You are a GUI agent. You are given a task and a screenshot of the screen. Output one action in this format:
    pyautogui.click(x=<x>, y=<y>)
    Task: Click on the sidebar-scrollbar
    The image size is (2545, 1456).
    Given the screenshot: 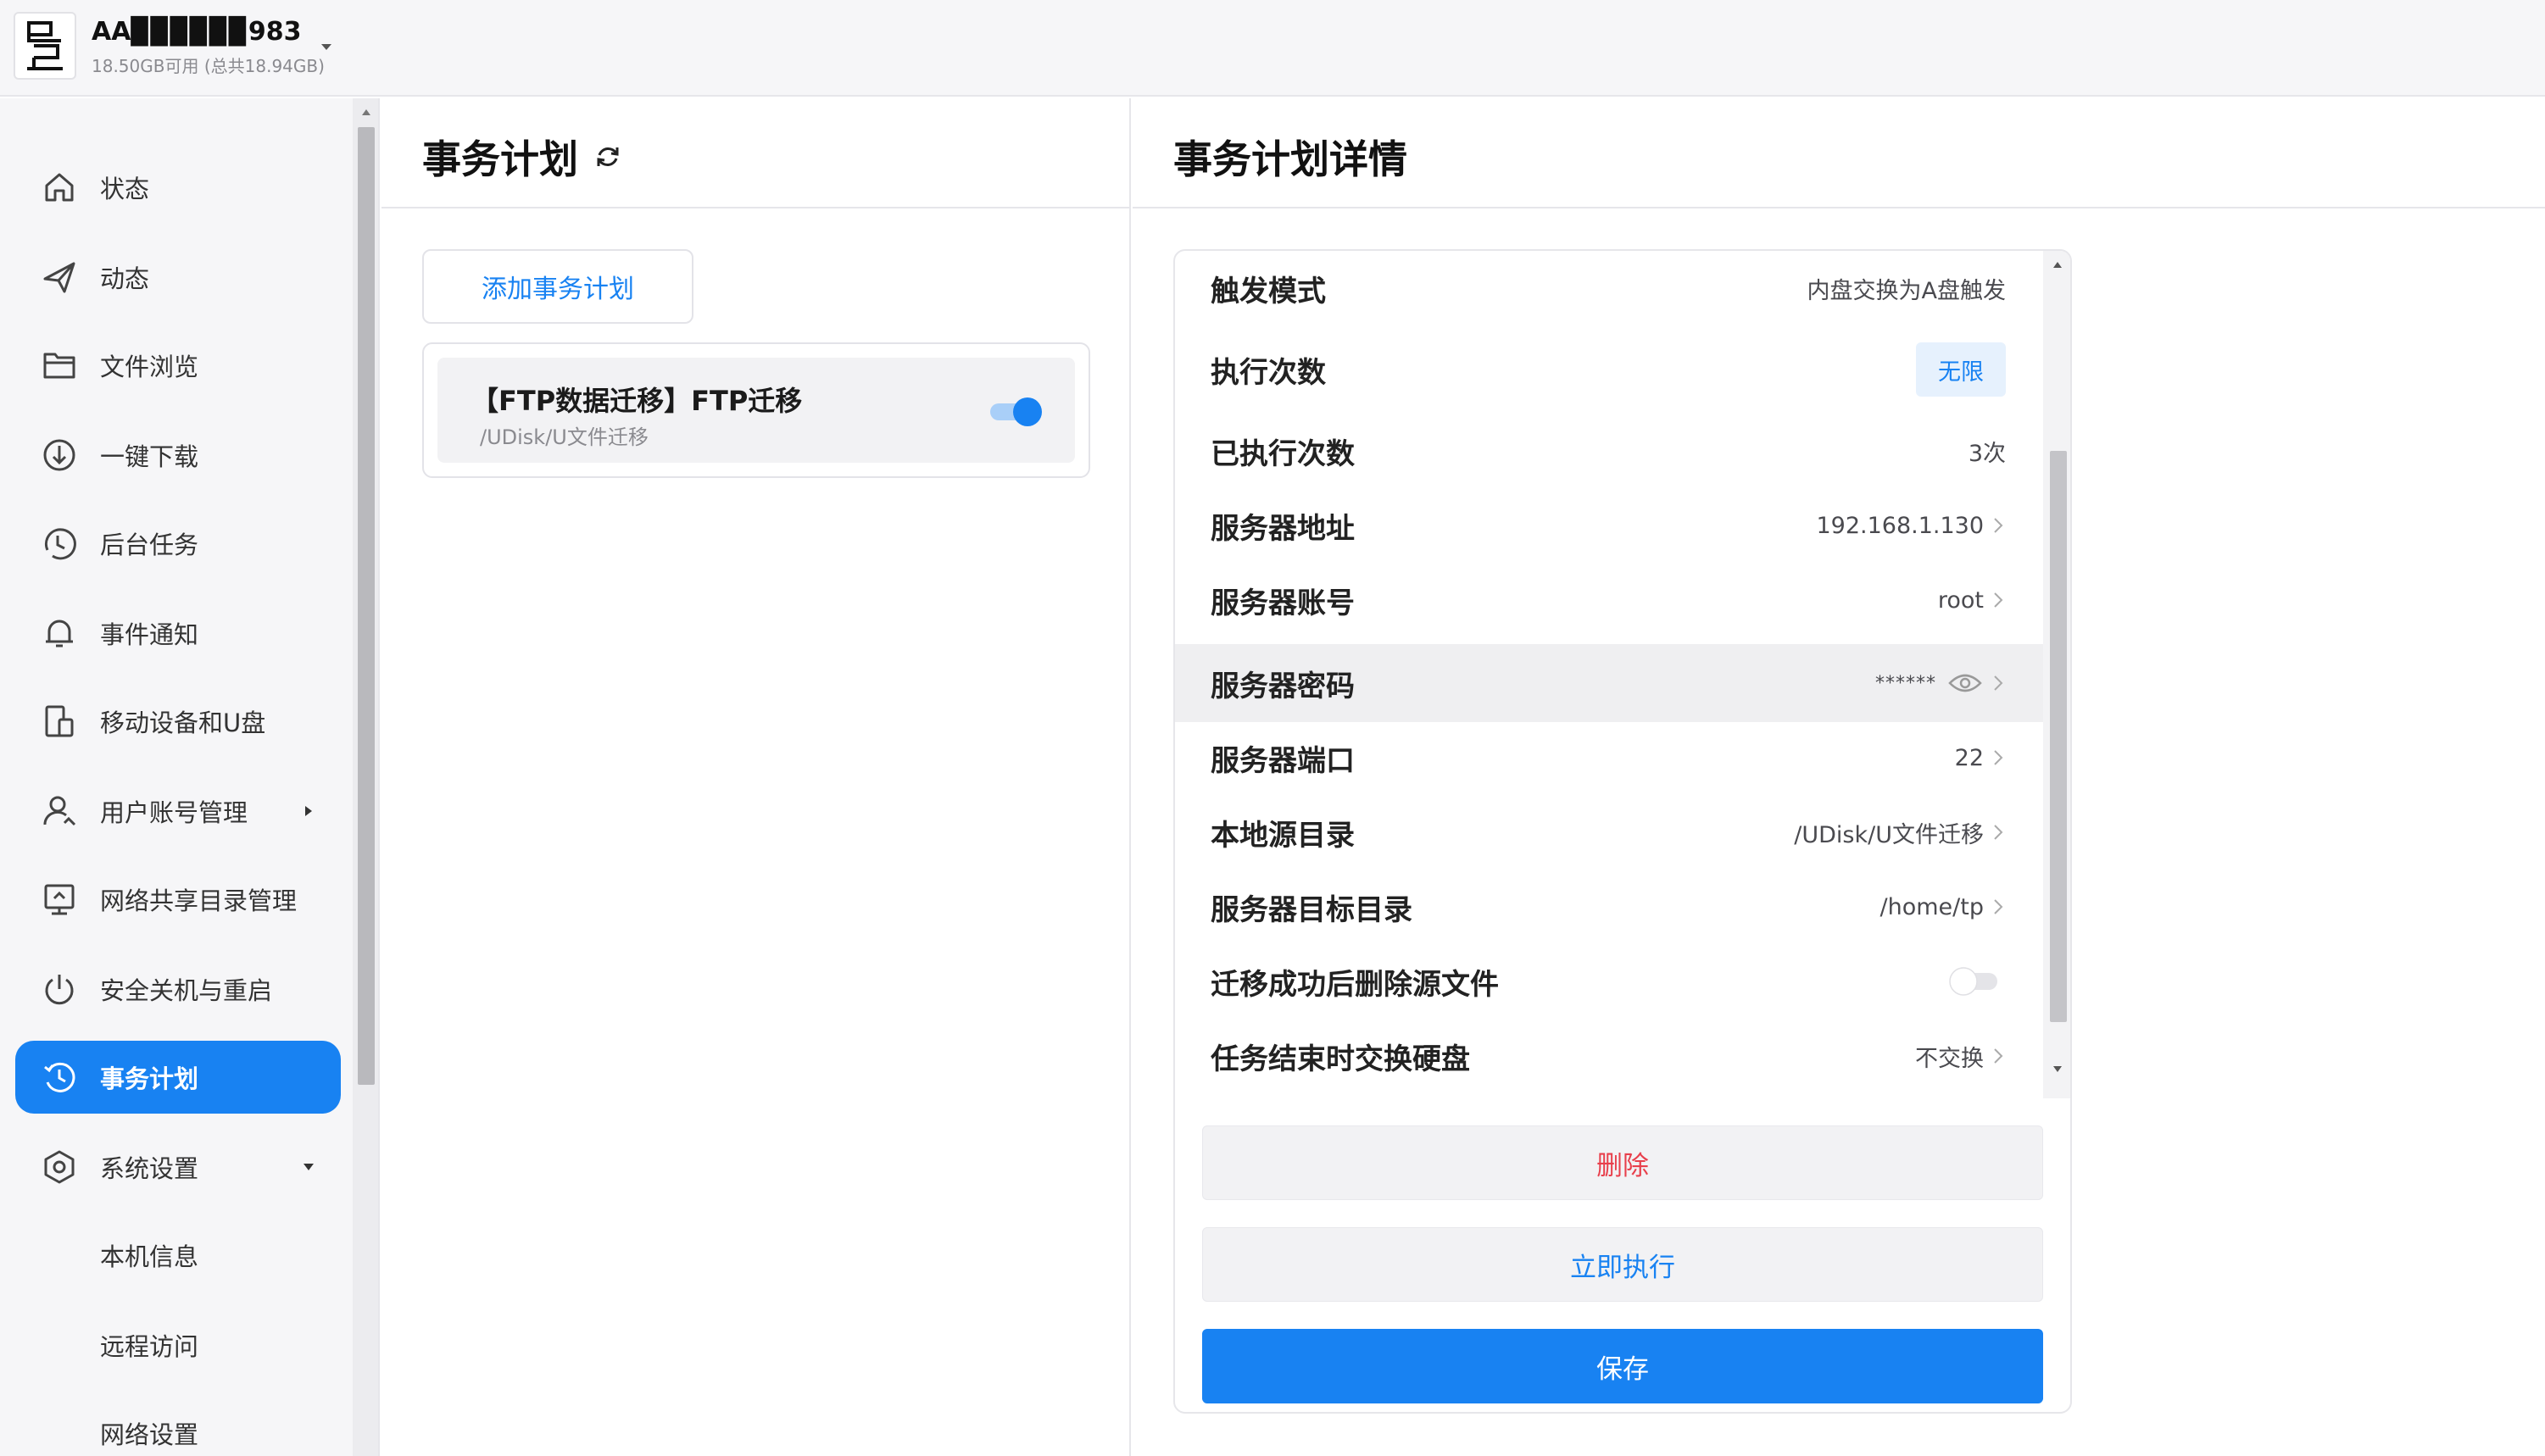 What is the action you would take?
    pyautogui.click(x=365, y=777)
    